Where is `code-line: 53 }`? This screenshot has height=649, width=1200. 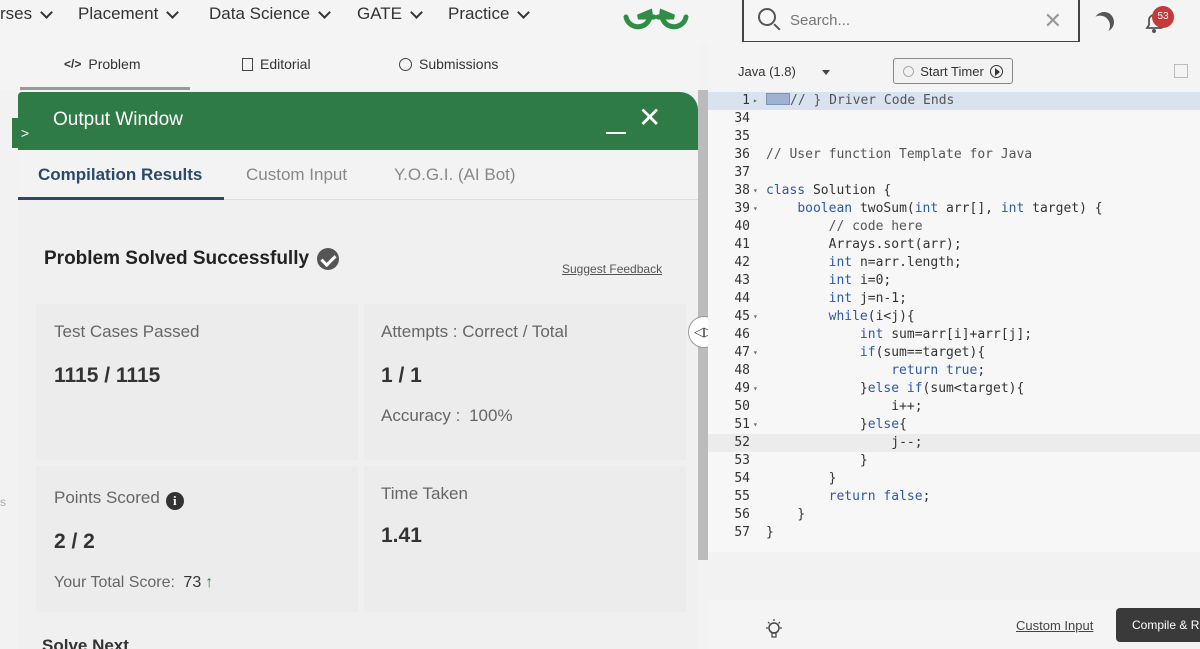
code-line: 53 } is located at coordinates (954, 461).